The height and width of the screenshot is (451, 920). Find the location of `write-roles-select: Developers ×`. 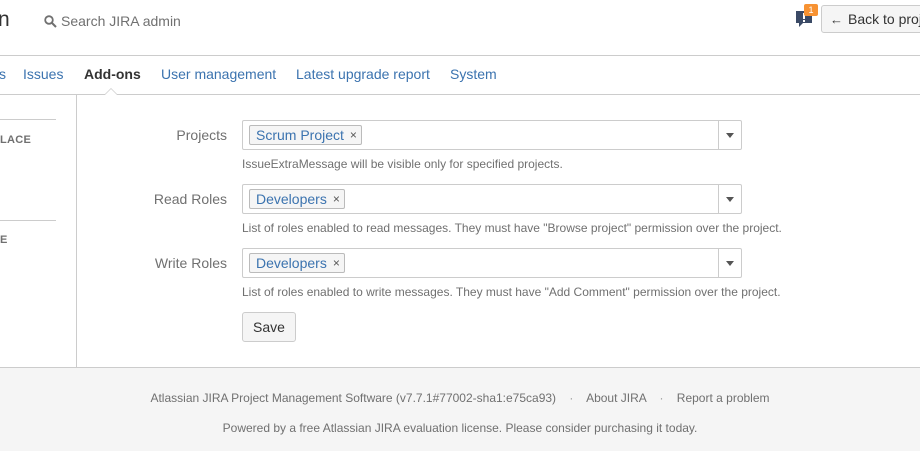

write-roles-select: Developers × is located at coordinates (492, 263).